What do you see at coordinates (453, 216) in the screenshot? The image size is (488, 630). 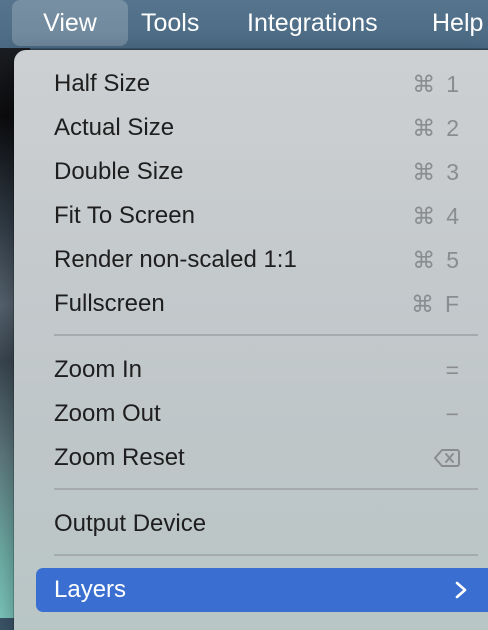 I see `shortcut-key: 4` at bounding box center [453, 216].